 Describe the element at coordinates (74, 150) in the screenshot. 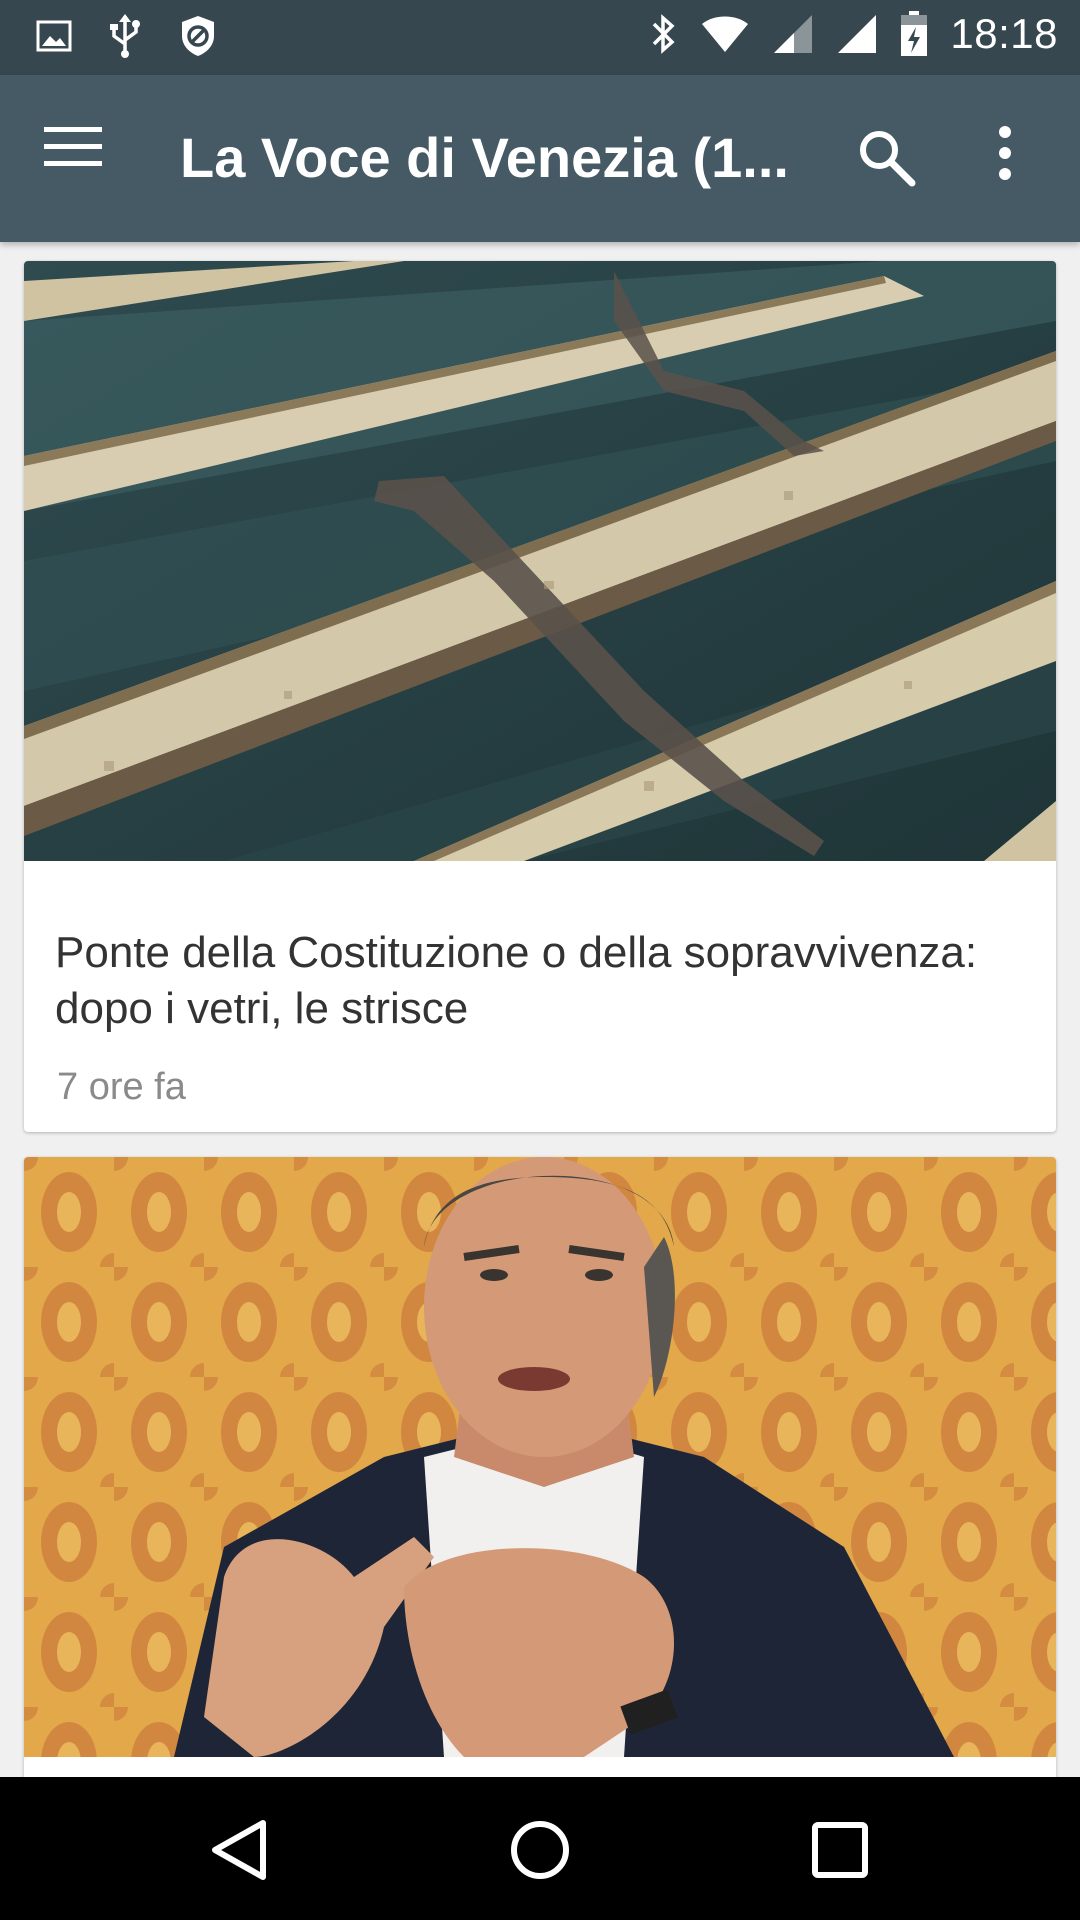

I see `menu-icon` at that location.